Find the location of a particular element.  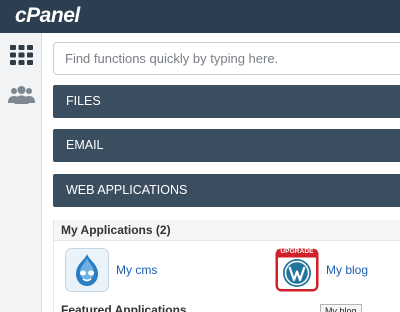

search-input is located at coordinates (226, 58).